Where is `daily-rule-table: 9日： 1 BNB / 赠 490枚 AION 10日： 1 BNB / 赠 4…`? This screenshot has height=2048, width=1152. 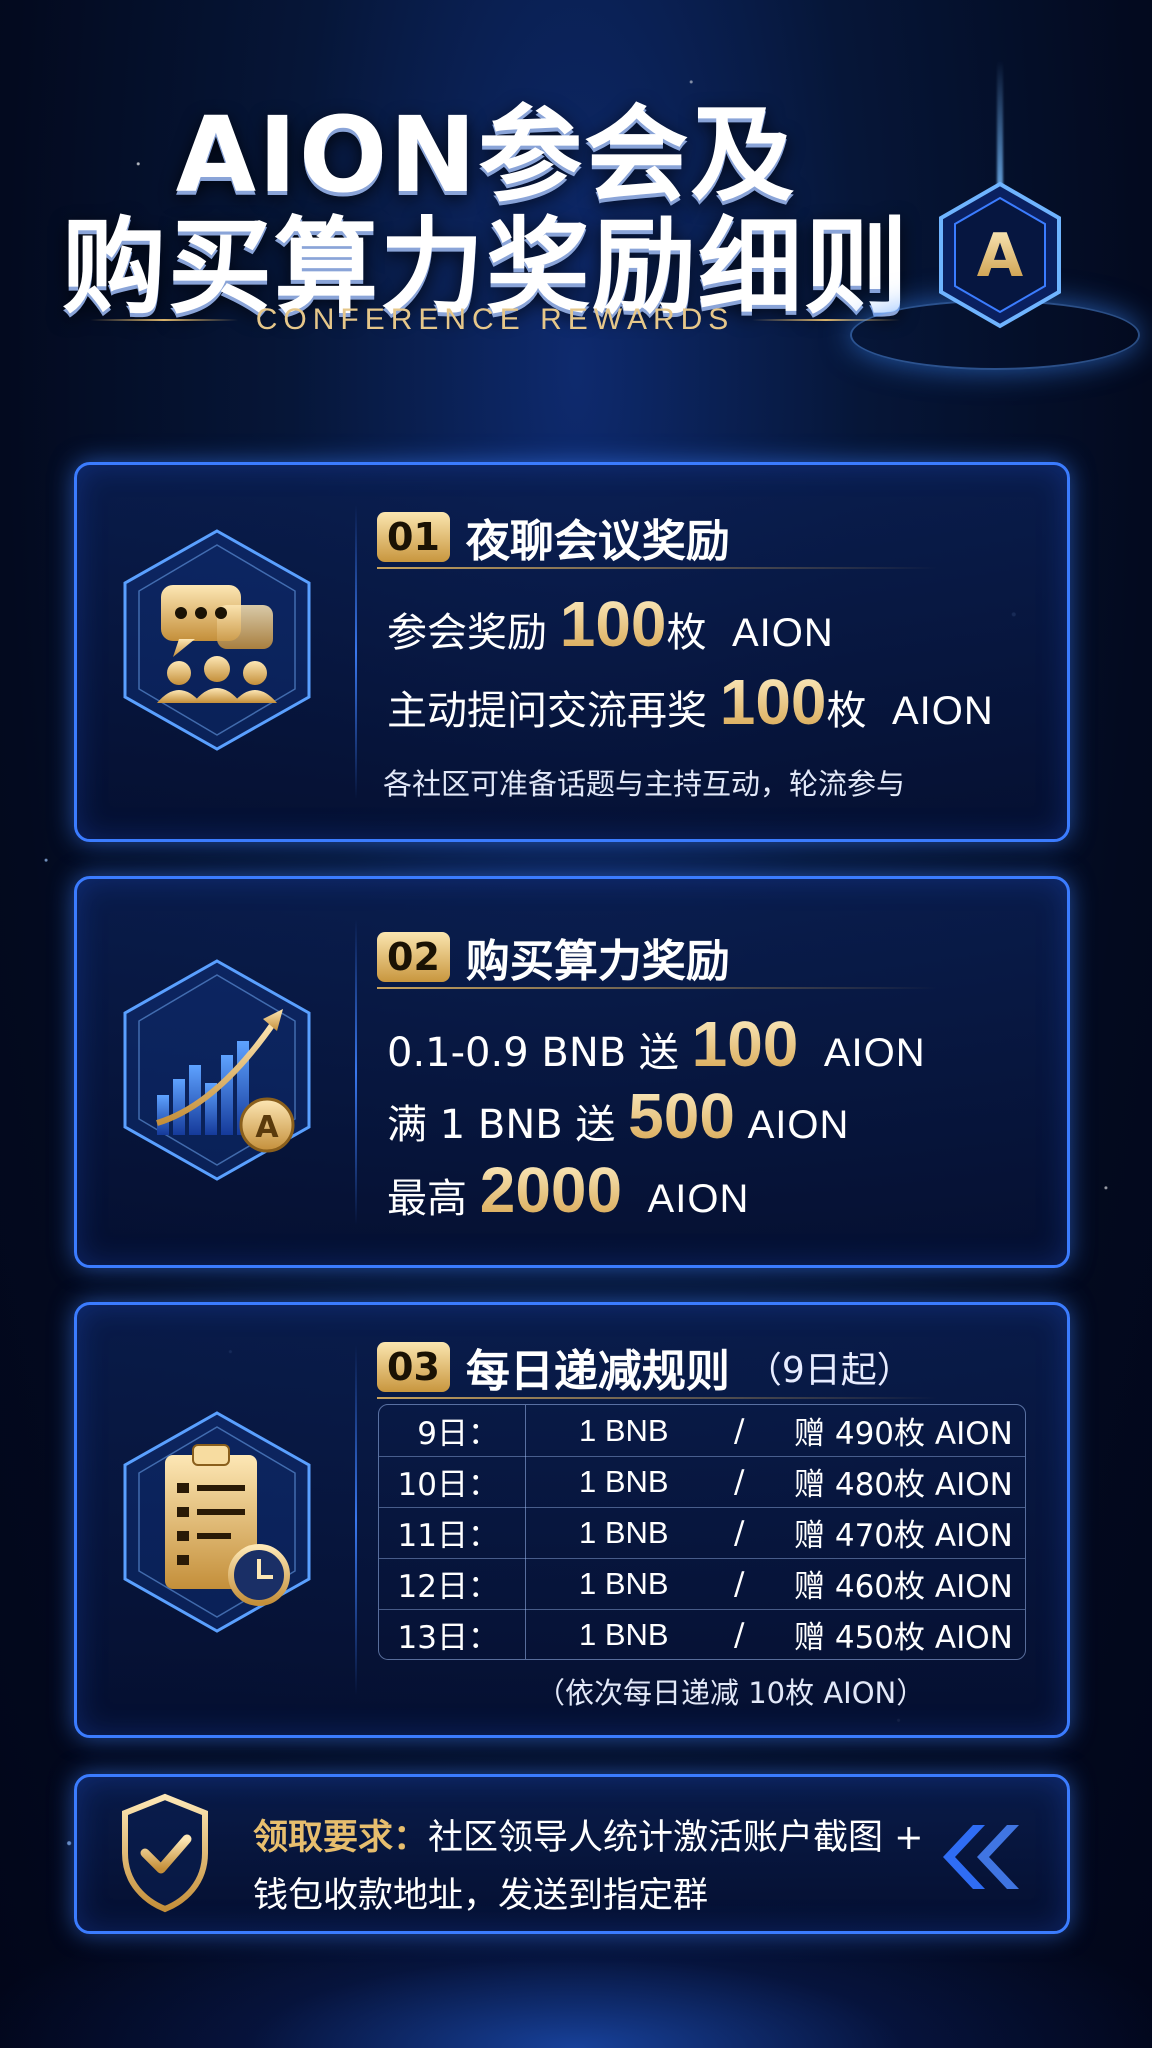
daily-rule-table: 9日： 1 BNB / 赠 490枚 AION 10日： 1 BNB / 赠 4… is located at coordinates (702, 1532).